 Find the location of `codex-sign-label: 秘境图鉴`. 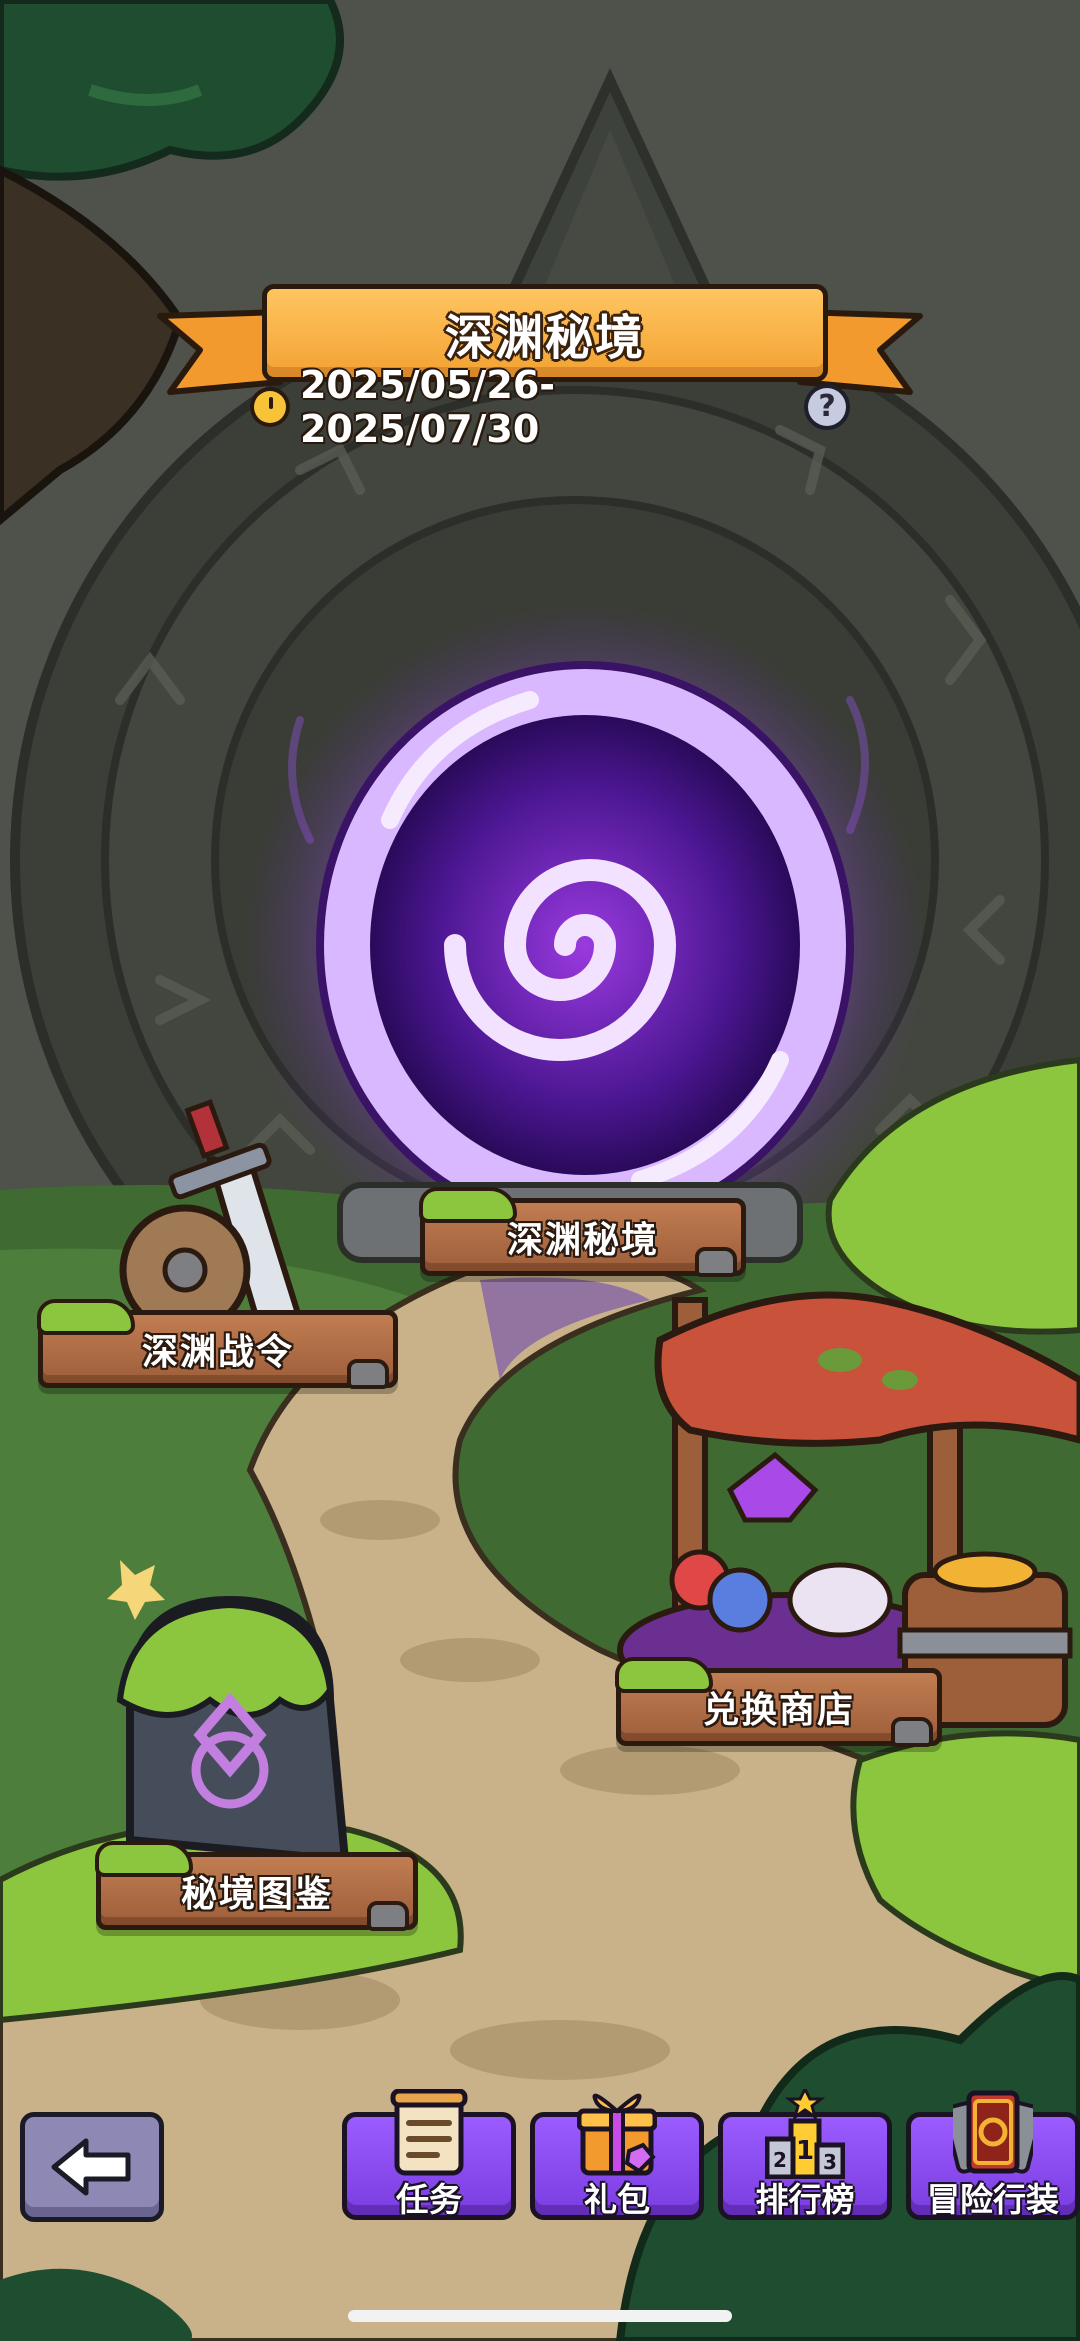

codex-sign-label: 秘境图鉴 is located at coordinates (256, 1894).